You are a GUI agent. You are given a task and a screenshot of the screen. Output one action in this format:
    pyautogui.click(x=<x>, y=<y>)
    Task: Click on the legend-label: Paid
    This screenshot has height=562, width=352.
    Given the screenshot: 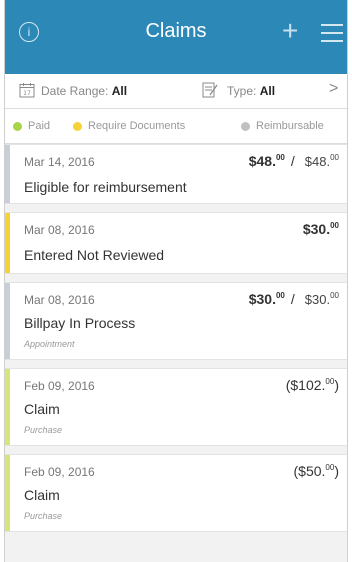 What is the action you would take?
    pyautogui.click(x=39, y=126)
    